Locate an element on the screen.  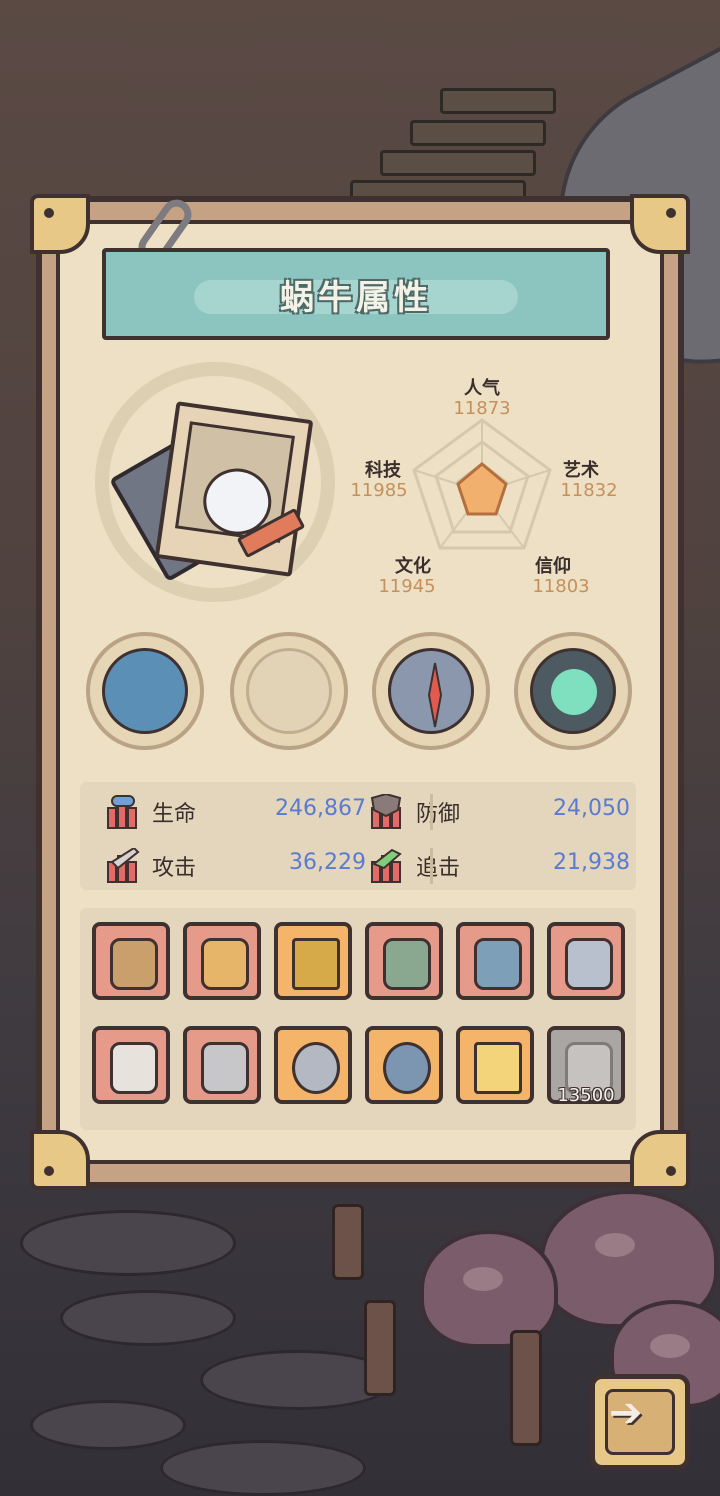
stat-label-art: 艺术 is located at coordinates (581, 470).